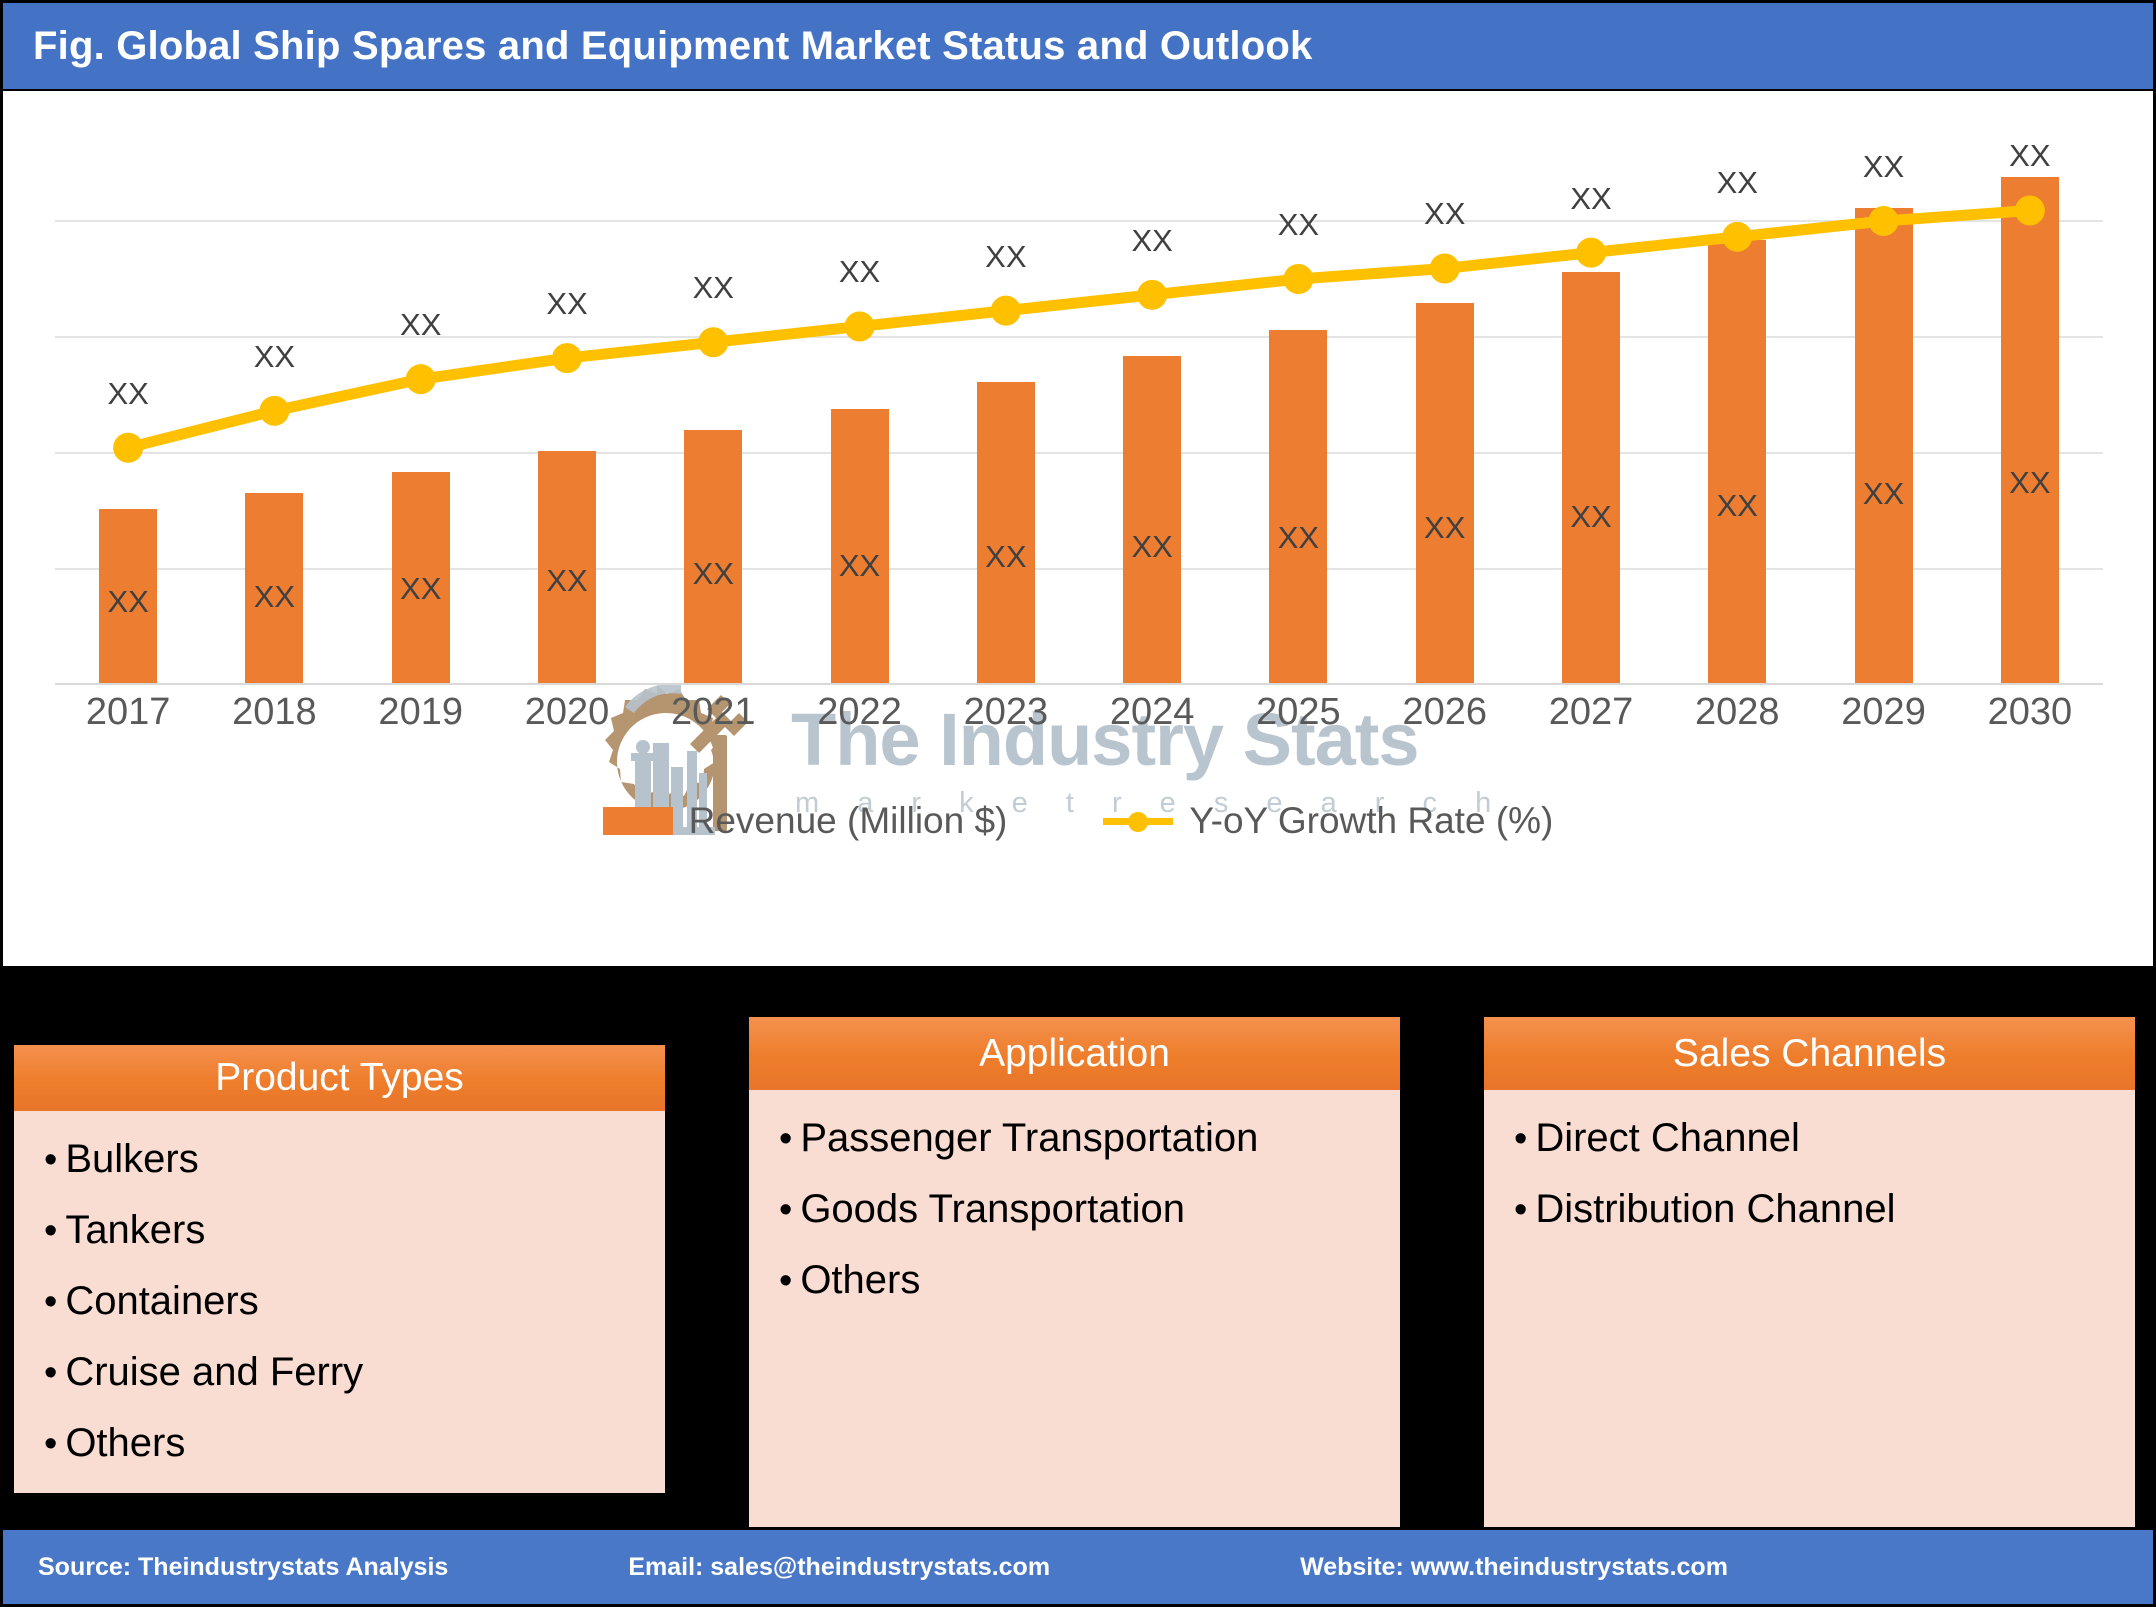 This screenshot has height=1607, width=2156. I want to click on footer-email: Email: sales@theindustrystats.com, so click(839, 1567).